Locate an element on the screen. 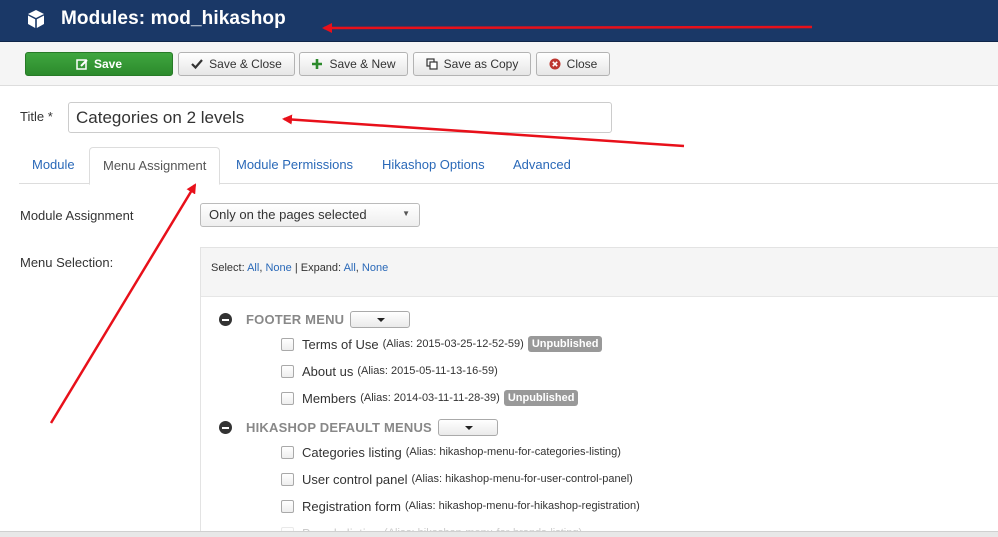  menu-item-alias: (Alias: 2014-03-11-11-28-39) is located at coordinates (430, 398).